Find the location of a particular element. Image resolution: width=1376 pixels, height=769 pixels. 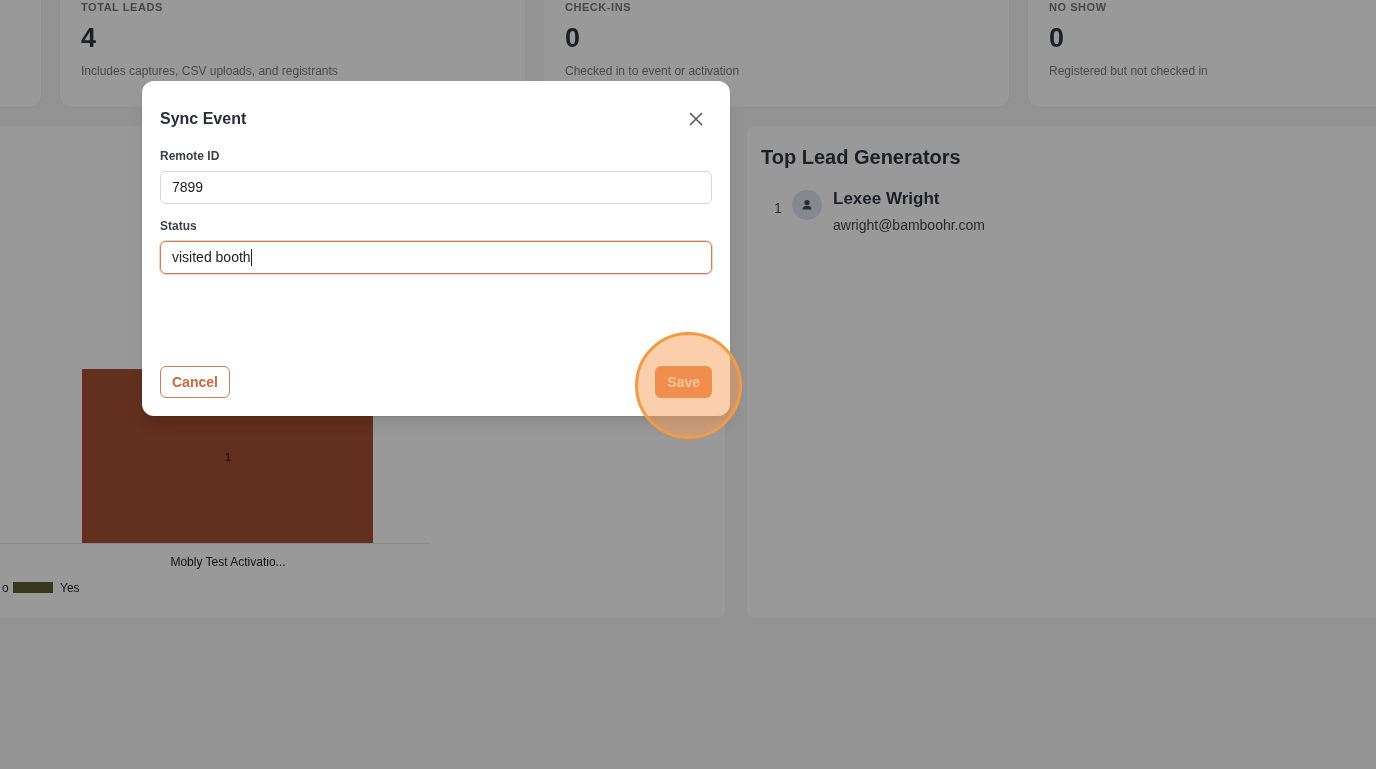

field-label: Remote ID is located at coordinates (190, 156).